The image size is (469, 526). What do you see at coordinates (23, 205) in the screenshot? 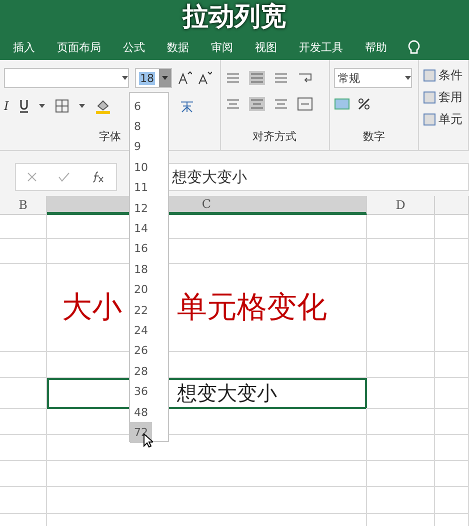
I see `column-header: B` at bounding box center [23, 205].